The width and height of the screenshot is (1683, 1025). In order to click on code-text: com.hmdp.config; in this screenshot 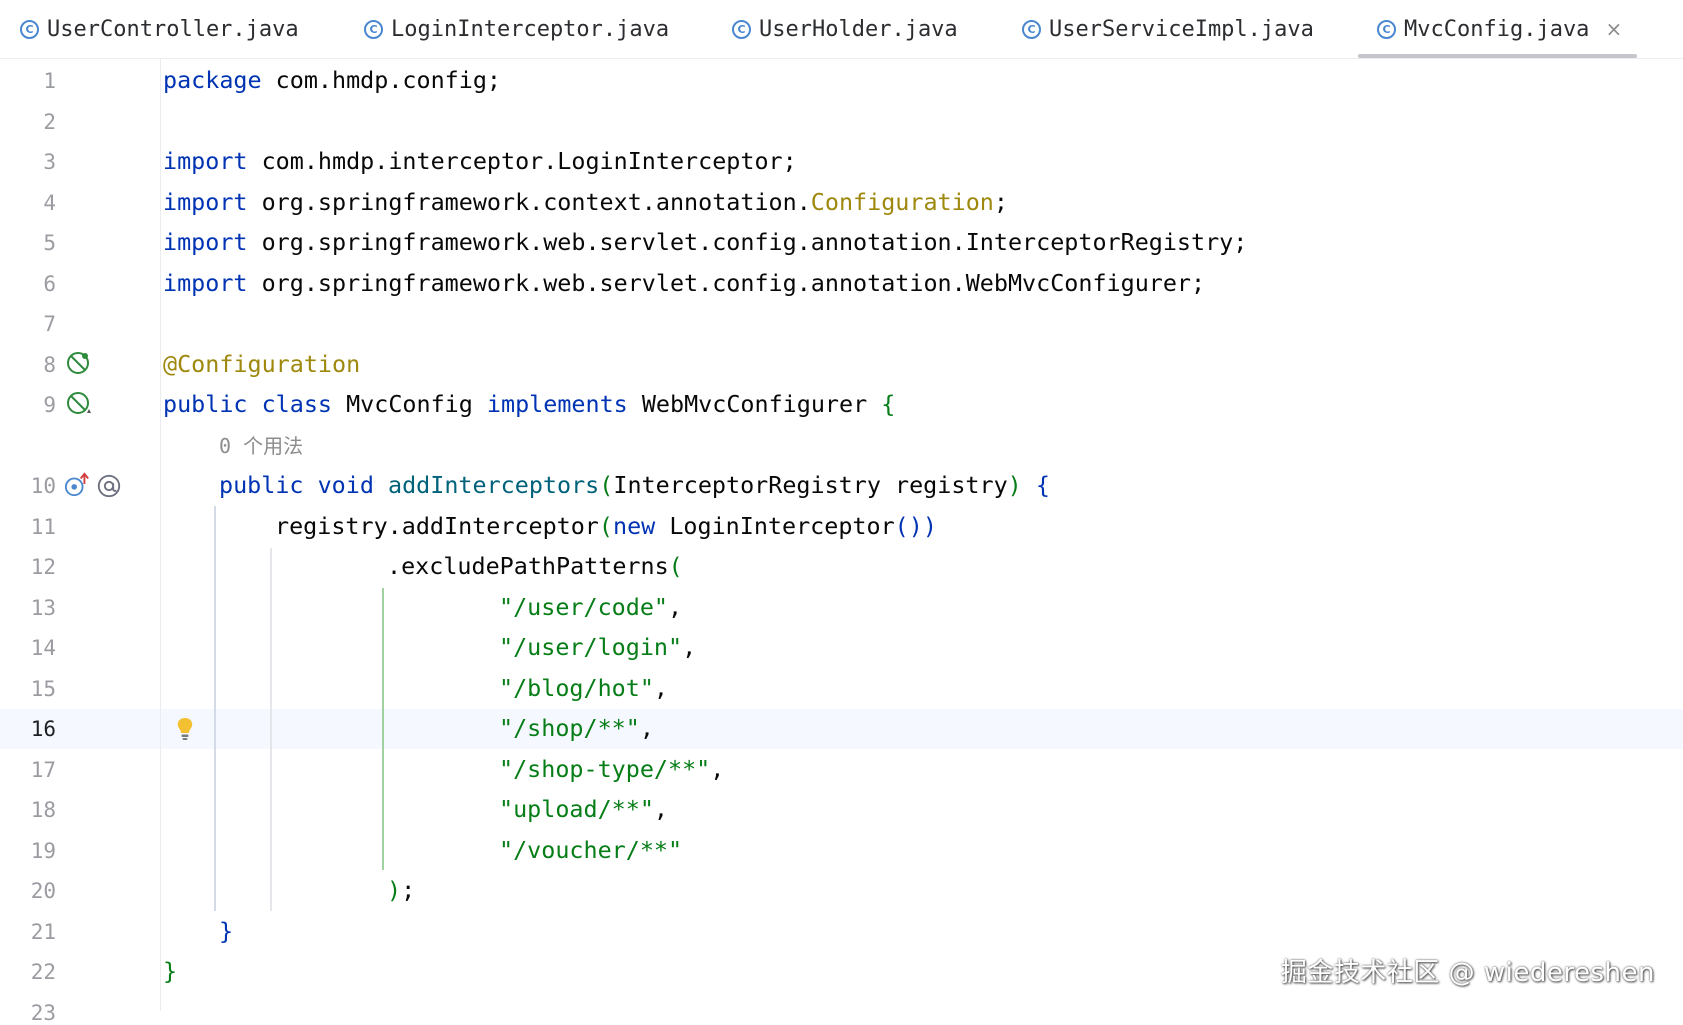, I will do `click(381, 80)`.